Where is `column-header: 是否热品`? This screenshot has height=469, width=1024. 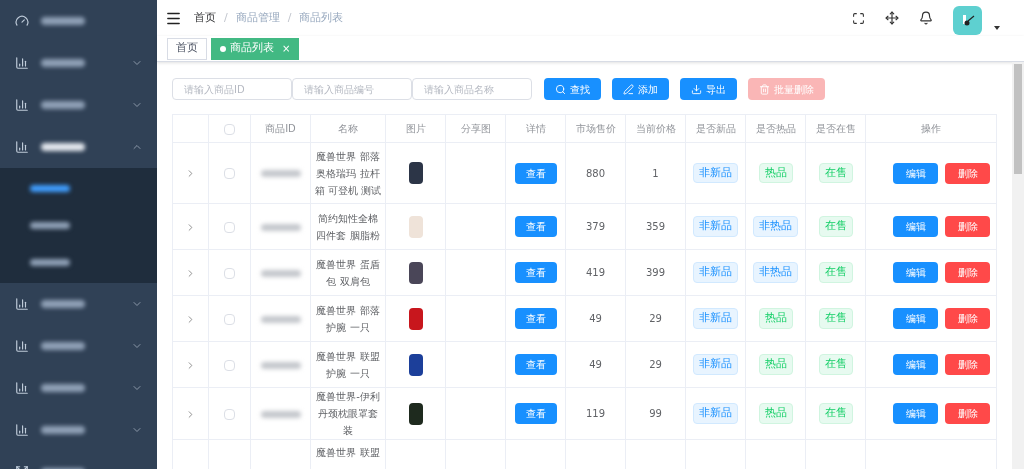
column-header: 是否热品 is located at coordinates (775, 128).